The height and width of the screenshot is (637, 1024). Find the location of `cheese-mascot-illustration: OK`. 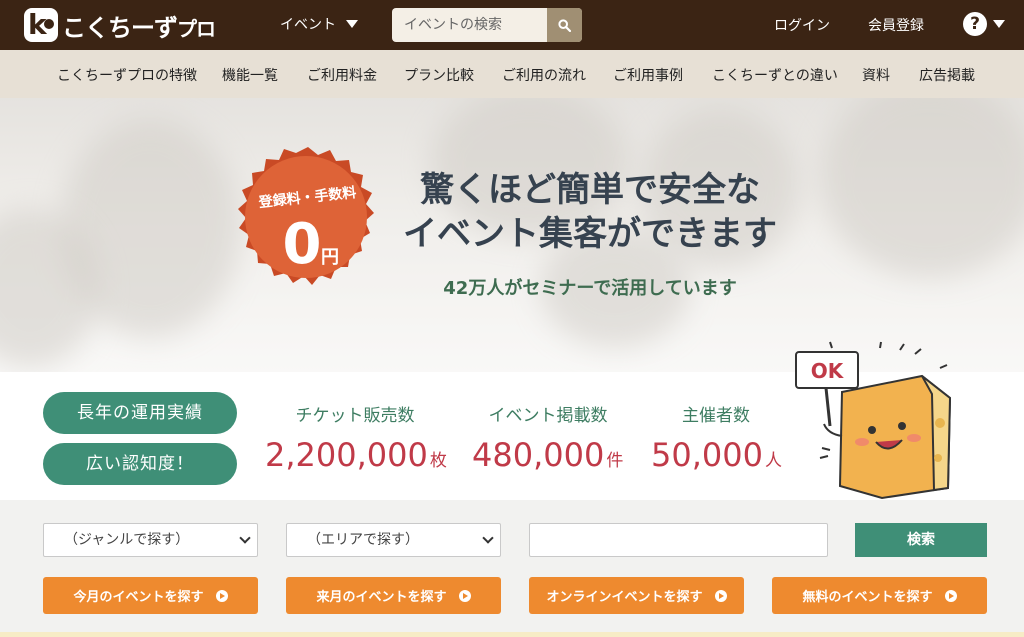

cheese-mascot-illustration: OK is located at coordinates (873, 420).